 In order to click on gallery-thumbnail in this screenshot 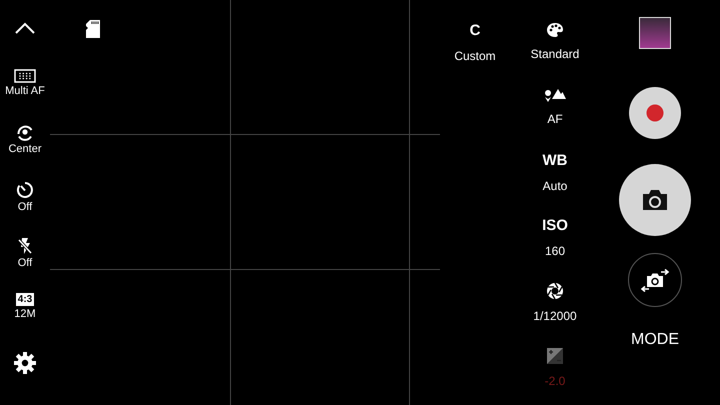, I will do `click(655, 33)`.